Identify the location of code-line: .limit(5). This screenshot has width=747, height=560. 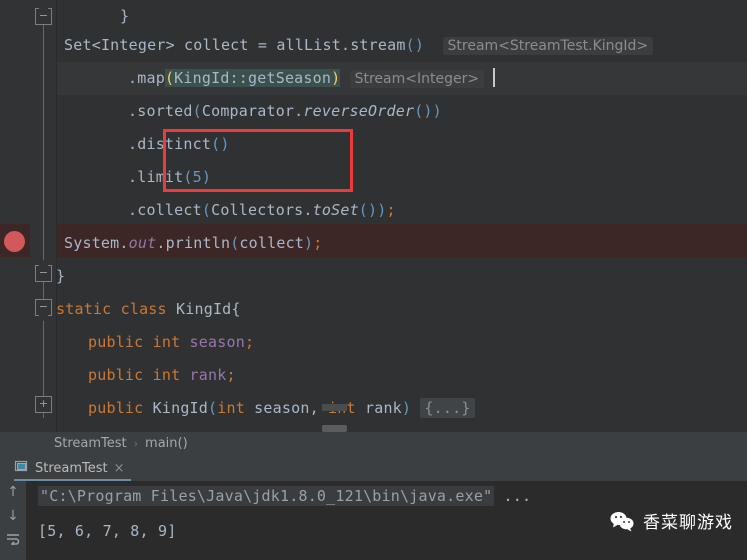
(170, 177).